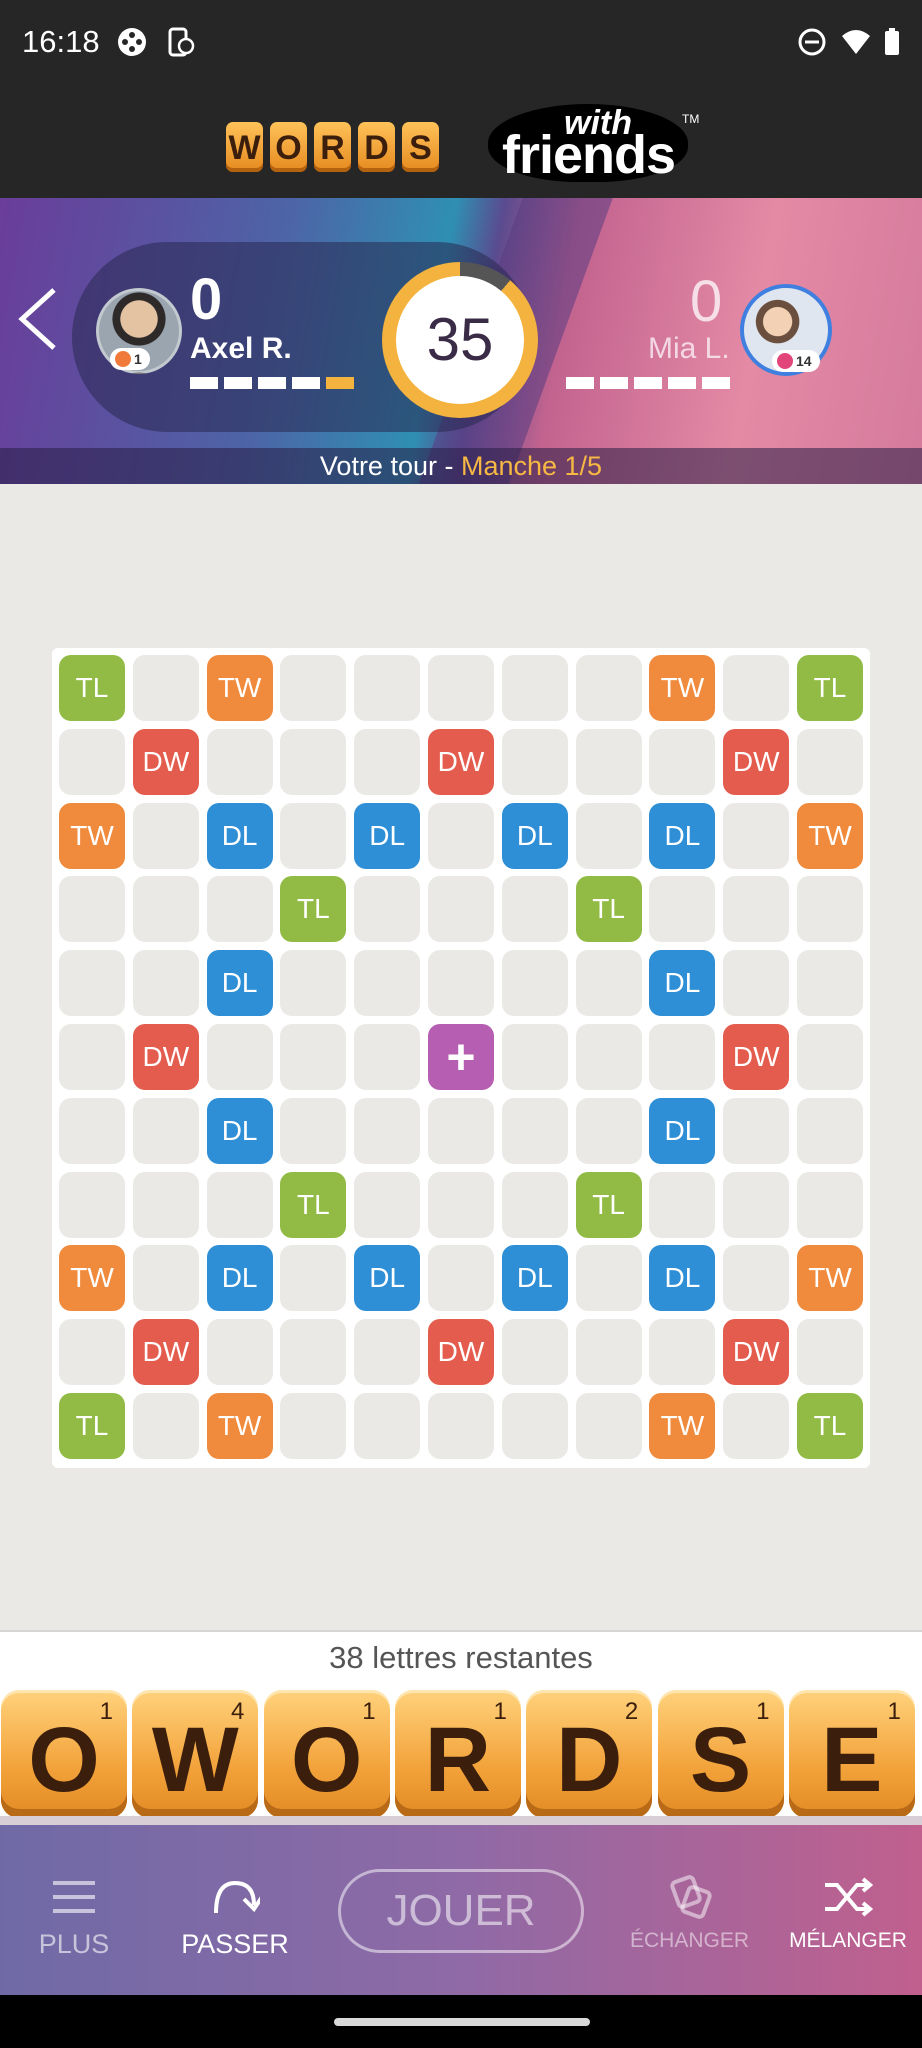 The width and height of the screenshot is (922, 2048). What do you see at coordinates (589, 1754) in the screenshot?
I see `rack-tile: D2` at bounding box center [589, 1754].